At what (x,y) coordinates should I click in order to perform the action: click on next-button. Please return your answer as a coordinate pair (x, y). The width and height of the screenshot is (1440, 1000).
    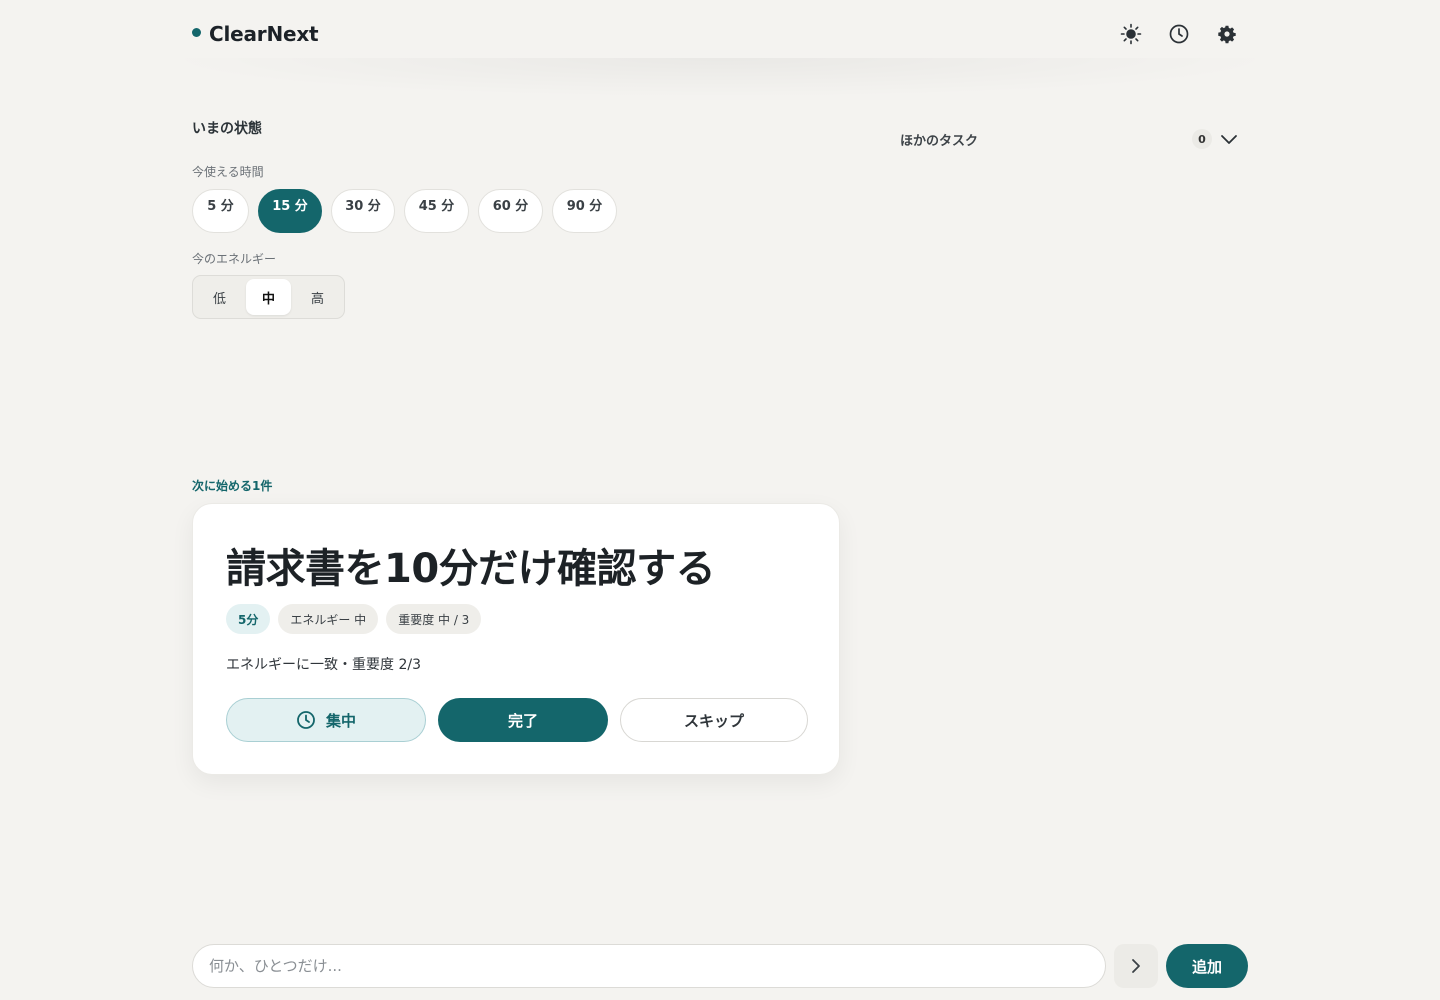
    Looking at the image, I should click on (1136, 966).